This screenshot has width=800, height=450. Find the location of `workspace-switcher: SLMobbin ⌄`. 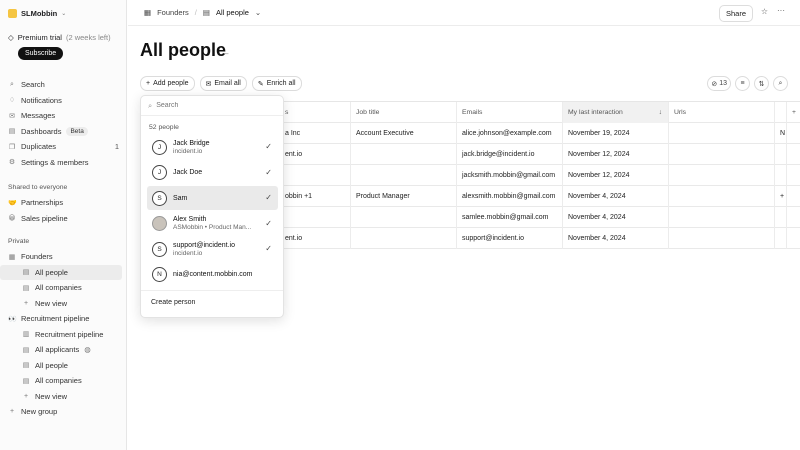

workspace-switcher: SLMobbin ⌄ is located at coordinates (37, 13).